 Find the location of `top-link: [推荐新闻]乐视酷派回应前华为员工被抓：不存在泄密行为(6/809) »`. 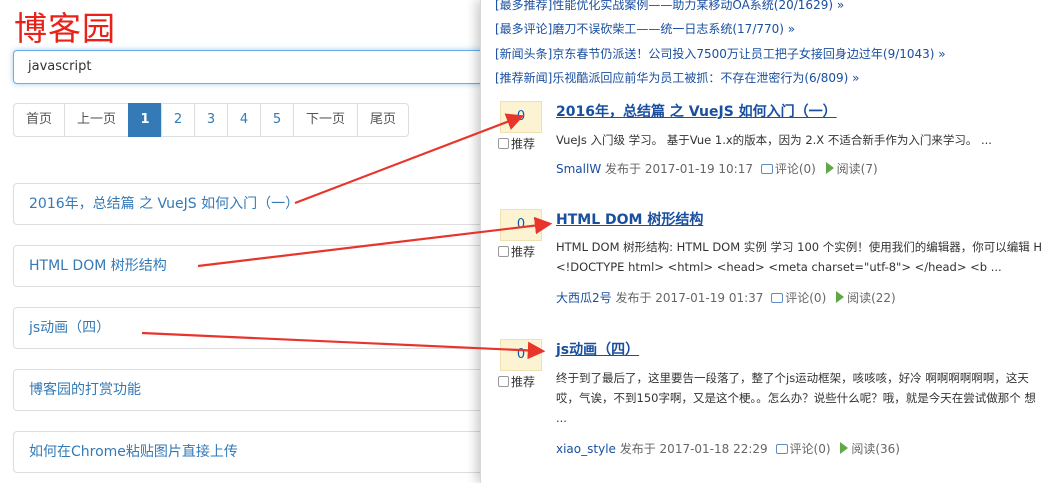

top-link: [推荐新闻]乐视酷派回应前华为员工被抓：不存在泄密行为(6/809) » is located at coordinates (677, 77).